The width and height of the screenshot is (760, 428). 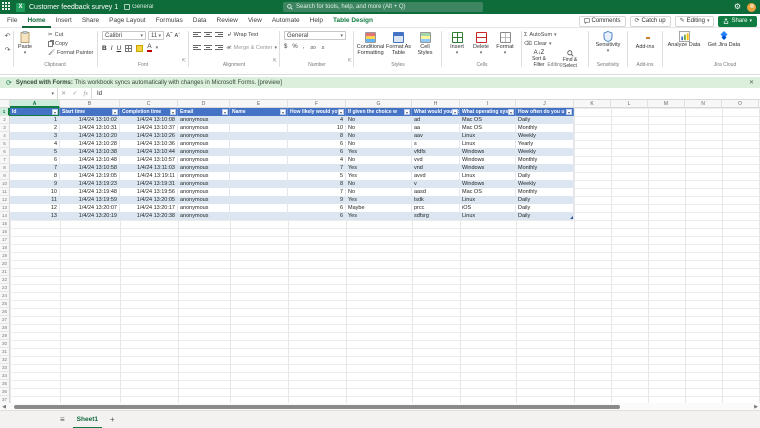 What do you see at coordinates (571, 217) in the screenshot?
I see `table-resize-handle` at bounding box center [571, 217].